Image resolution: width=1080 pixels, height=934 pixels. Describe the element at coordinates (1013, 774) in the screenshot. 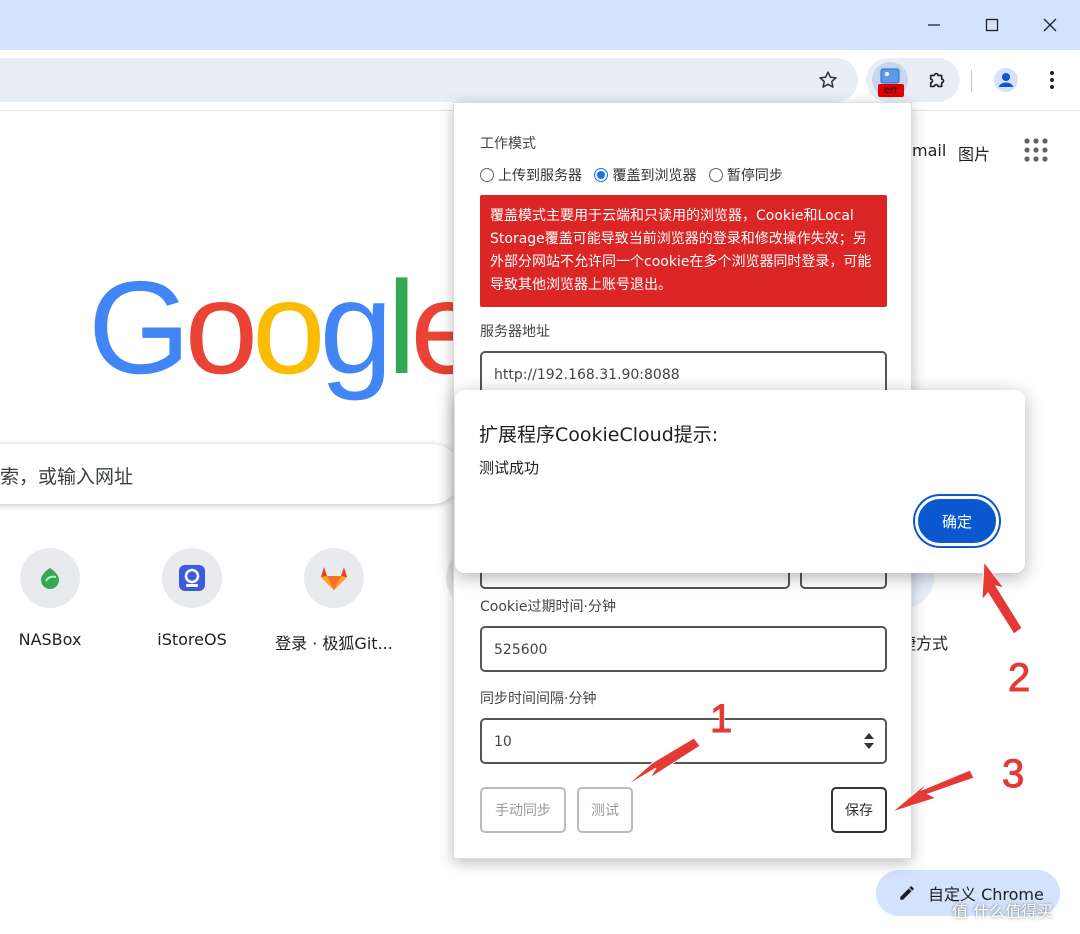

I see `annotation-number: 3` at that location.